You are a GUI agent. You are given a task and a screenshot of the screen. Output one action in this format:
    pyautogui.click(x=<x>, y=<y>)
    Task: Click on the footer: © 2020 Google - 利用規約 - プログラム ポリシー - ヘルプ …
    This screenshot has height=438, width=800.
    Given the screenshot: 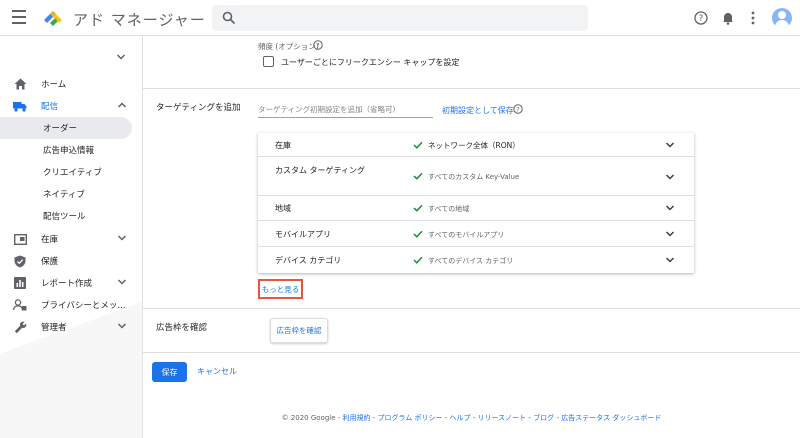 What is the action you would take?
    pyautogui.click(x=471, y=418)
    